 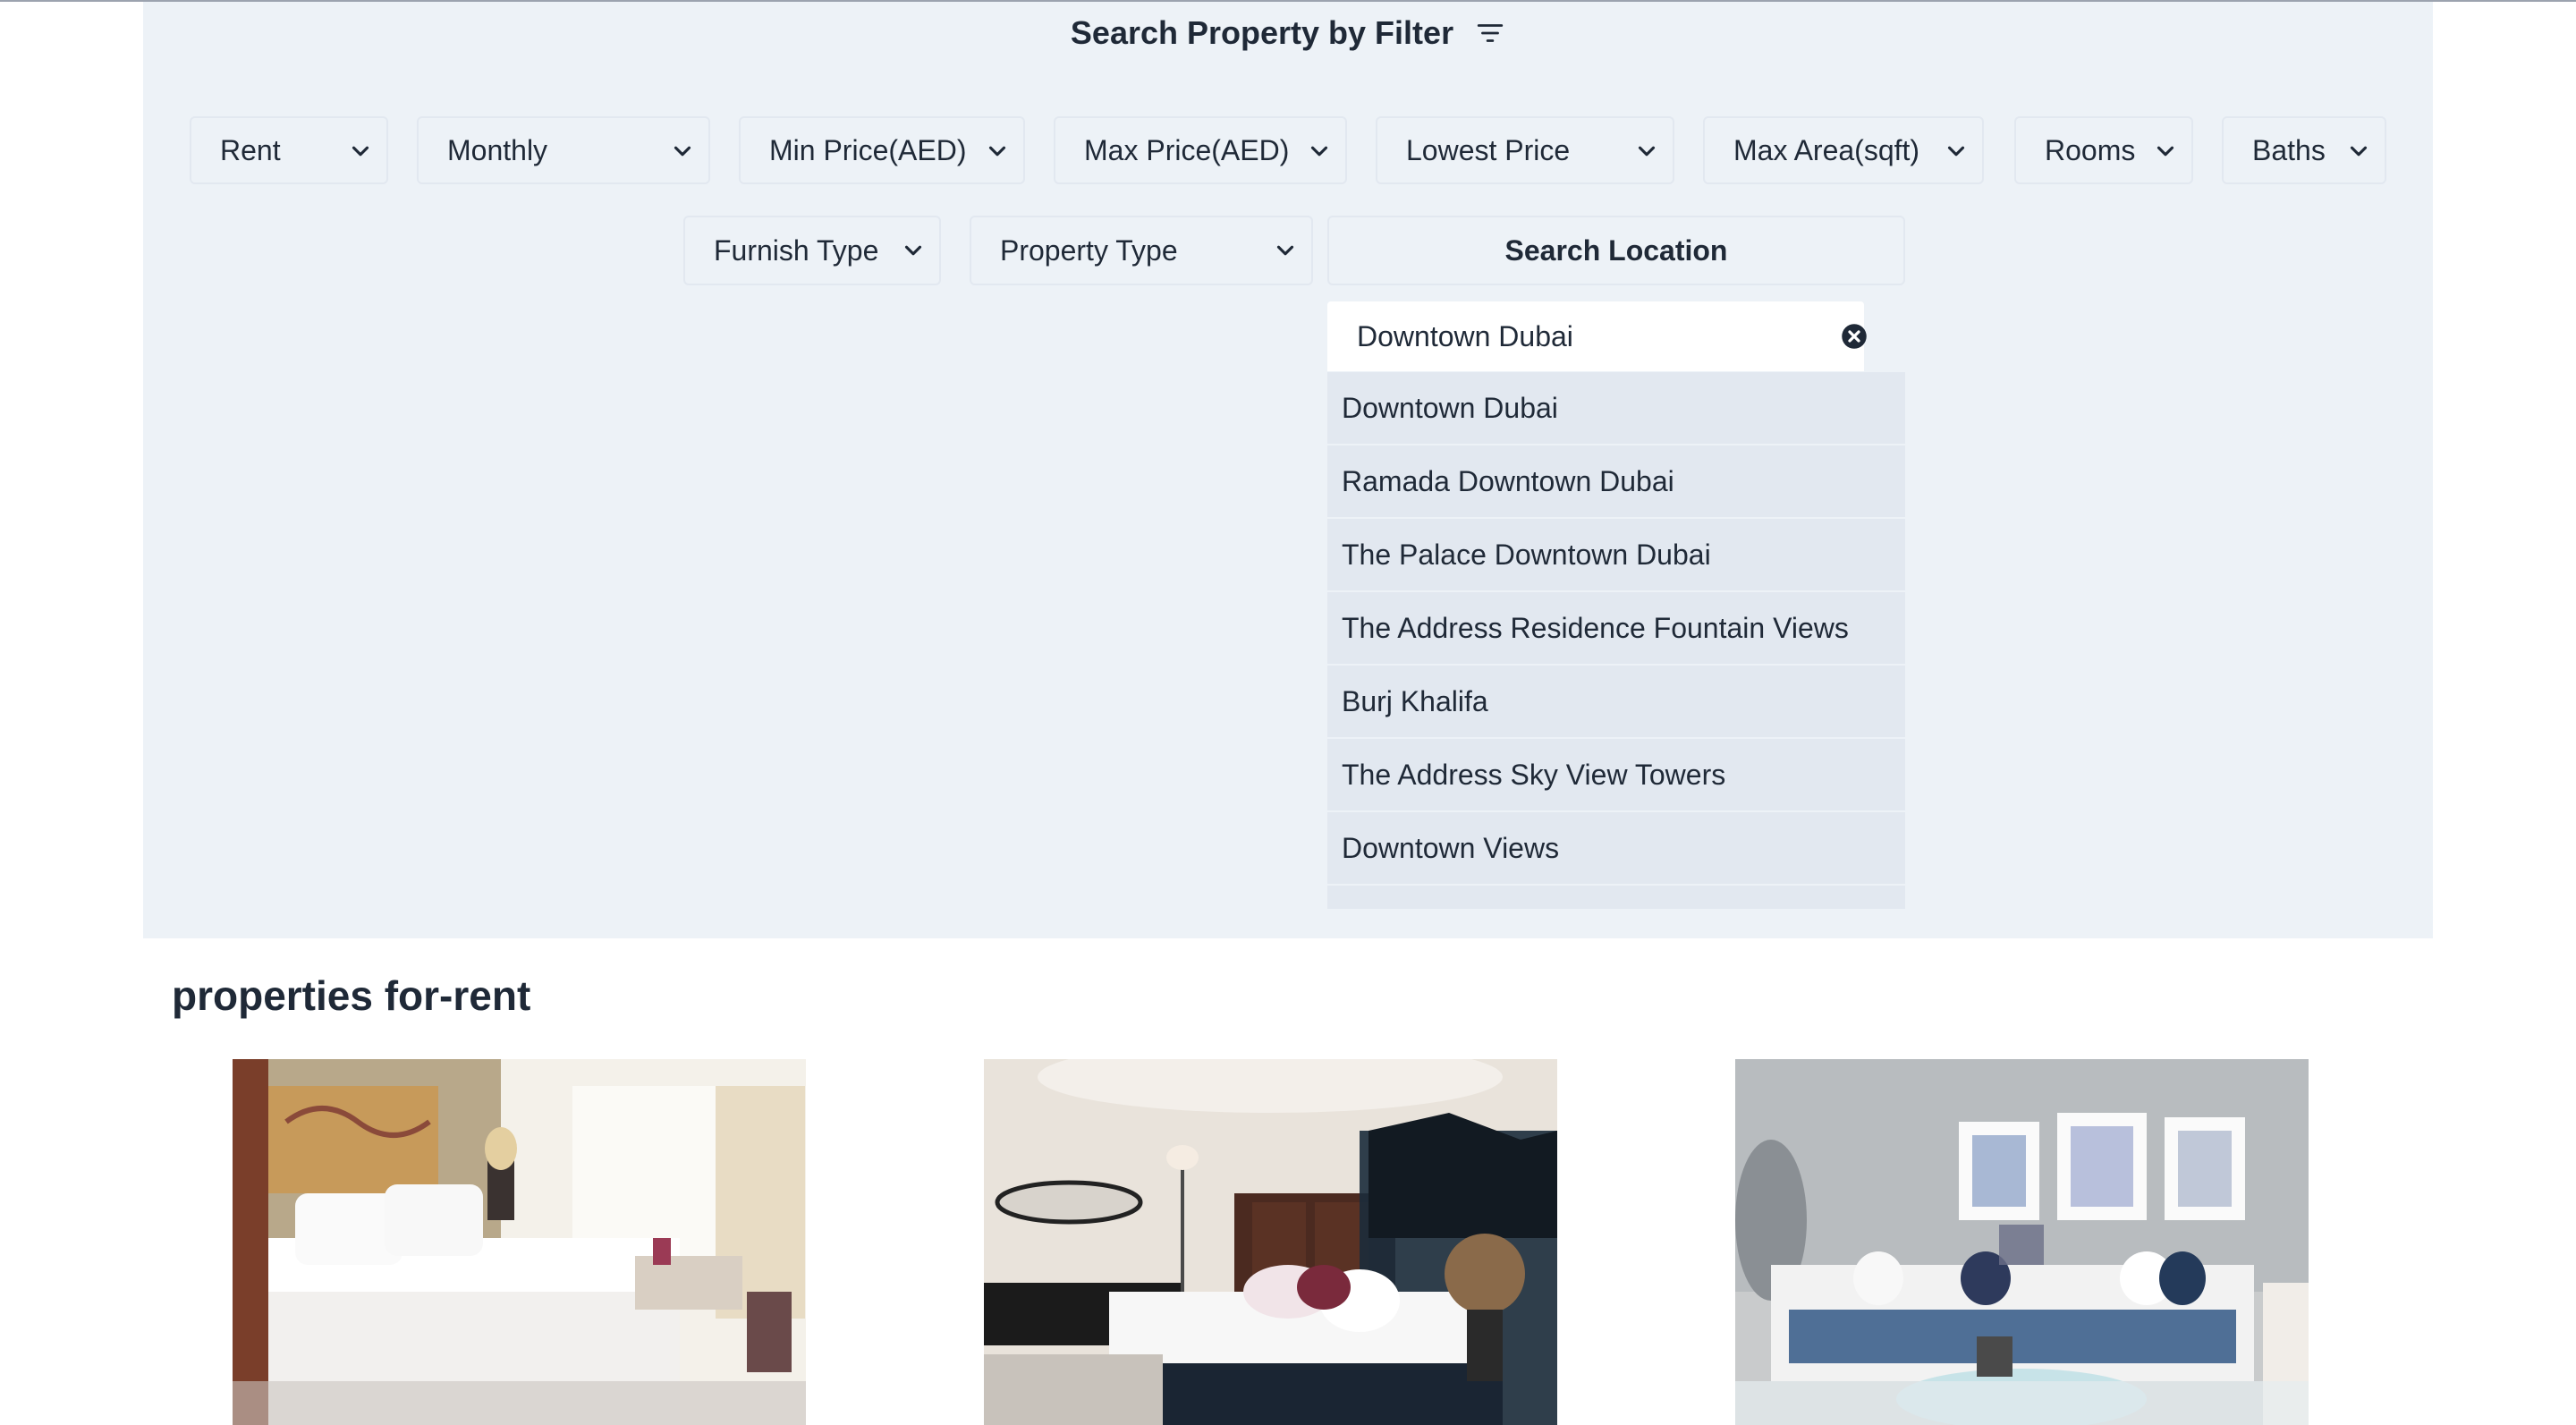 I want to click on property-type-dropdown-label: Property Type, so click(x=1089, y=250).